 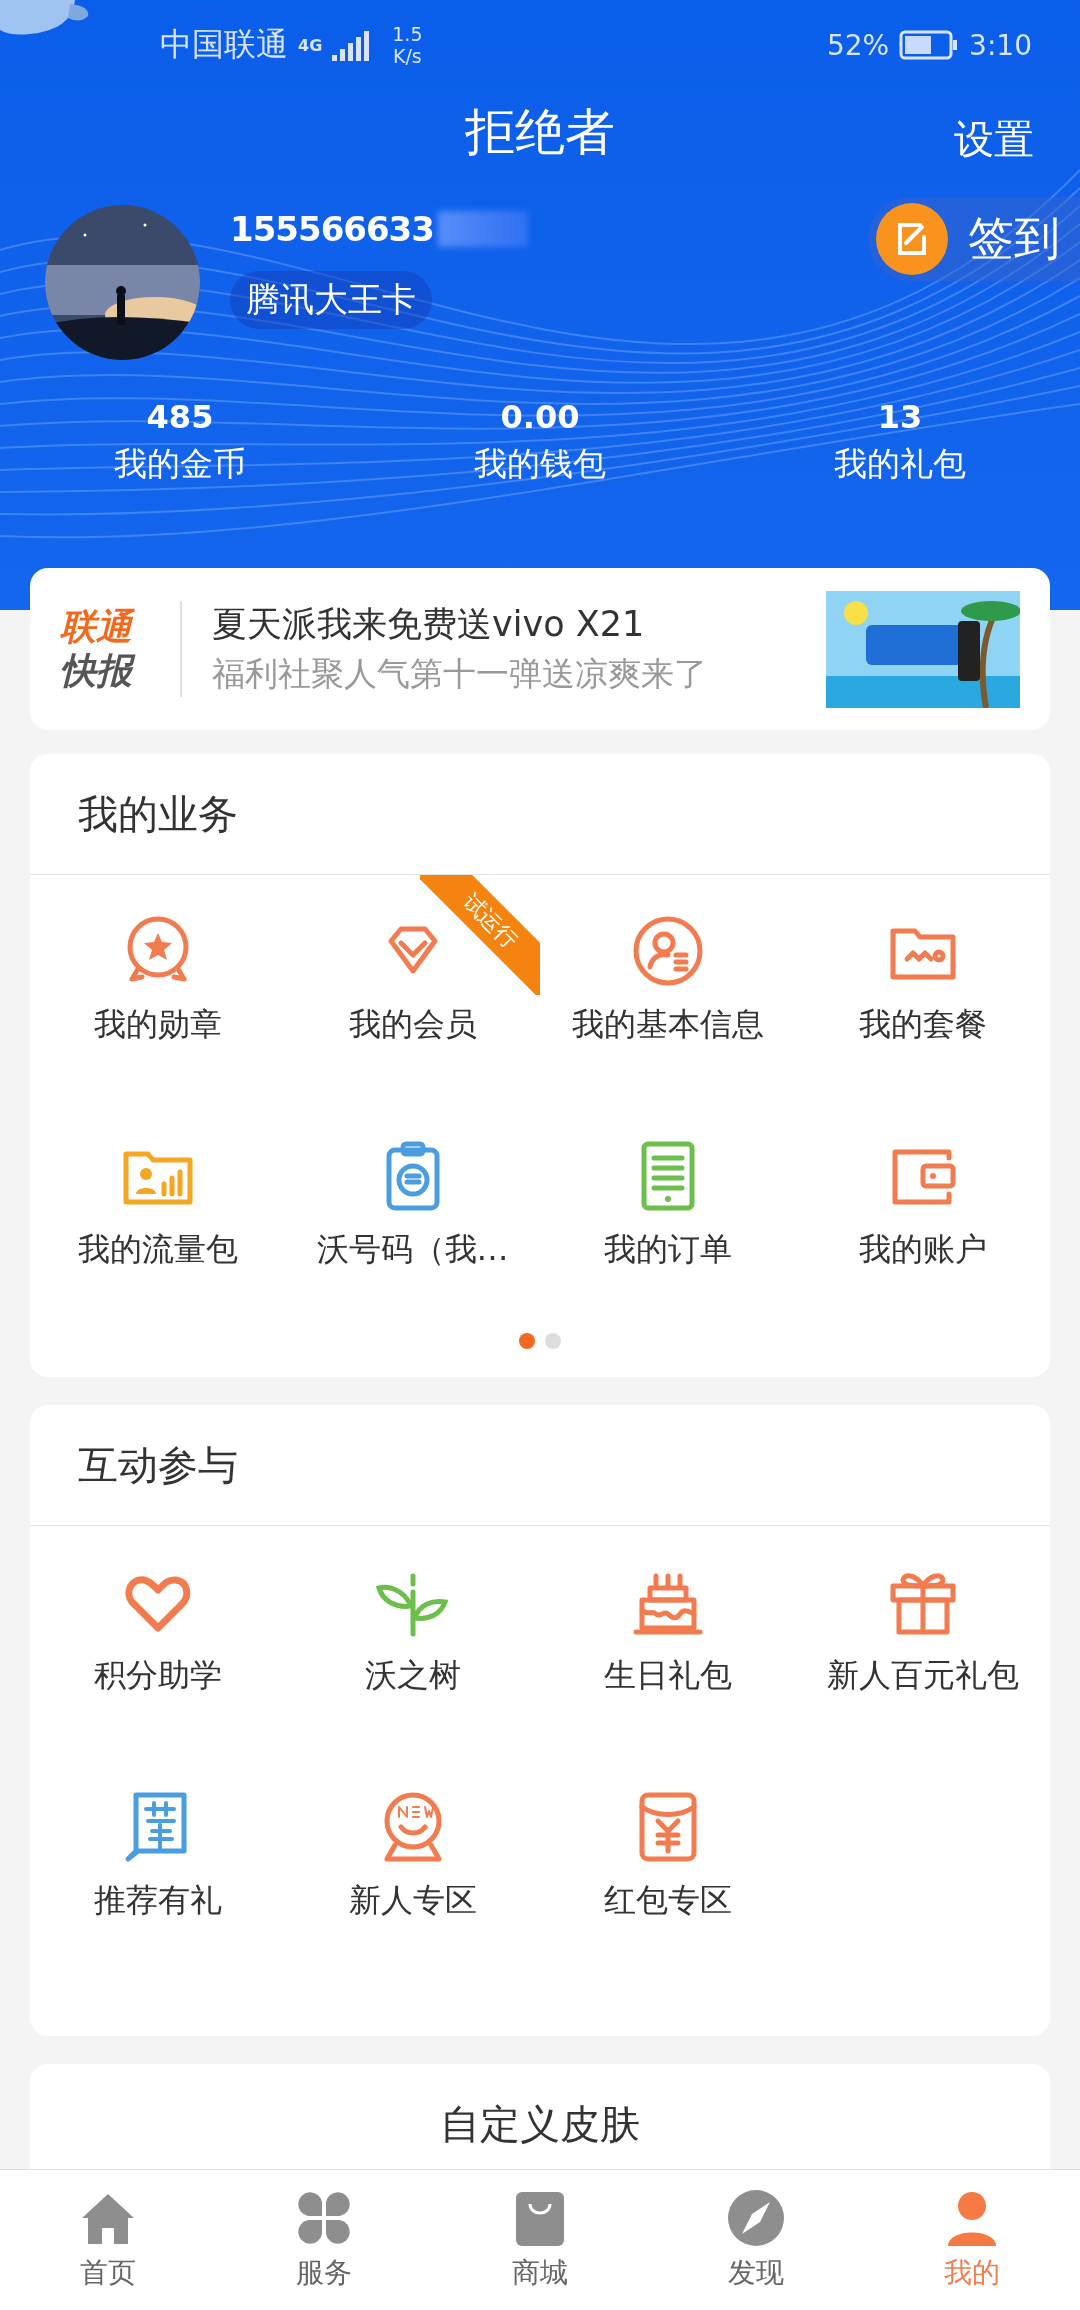 I want to click on speed-unit: K/s, so click(x=407, y=56).